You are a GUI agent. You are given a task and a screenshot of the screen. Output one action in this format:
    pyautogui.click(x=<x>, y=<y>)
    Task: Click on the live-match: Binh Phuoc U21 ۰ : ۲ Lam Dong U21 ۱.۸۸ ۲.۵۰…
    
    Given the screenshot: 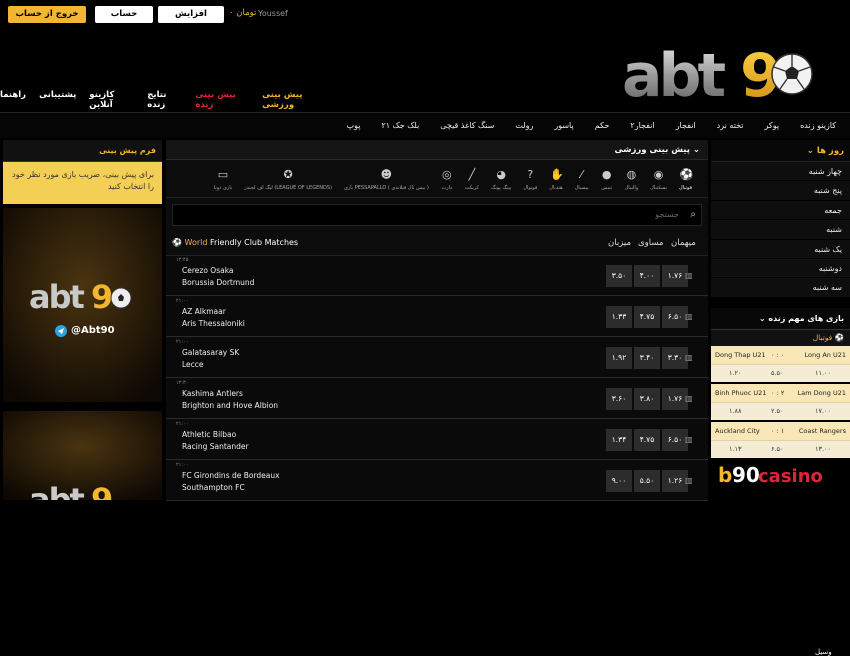 What is the action you would take?
    pyautogui.click(x=780, y=402)
    